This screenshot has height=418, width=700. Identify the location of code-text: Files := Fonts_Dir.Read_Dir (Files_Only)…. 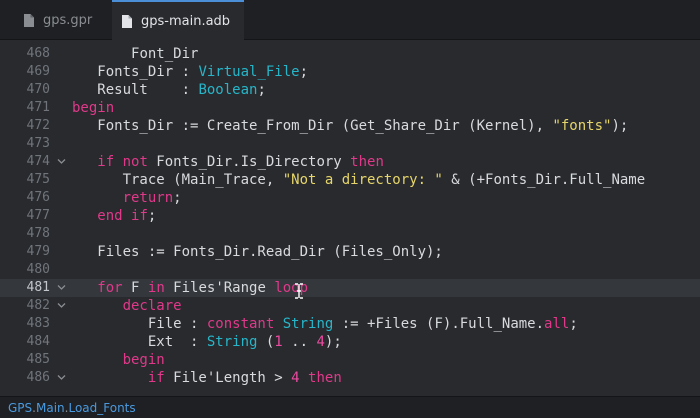
(257, 252).